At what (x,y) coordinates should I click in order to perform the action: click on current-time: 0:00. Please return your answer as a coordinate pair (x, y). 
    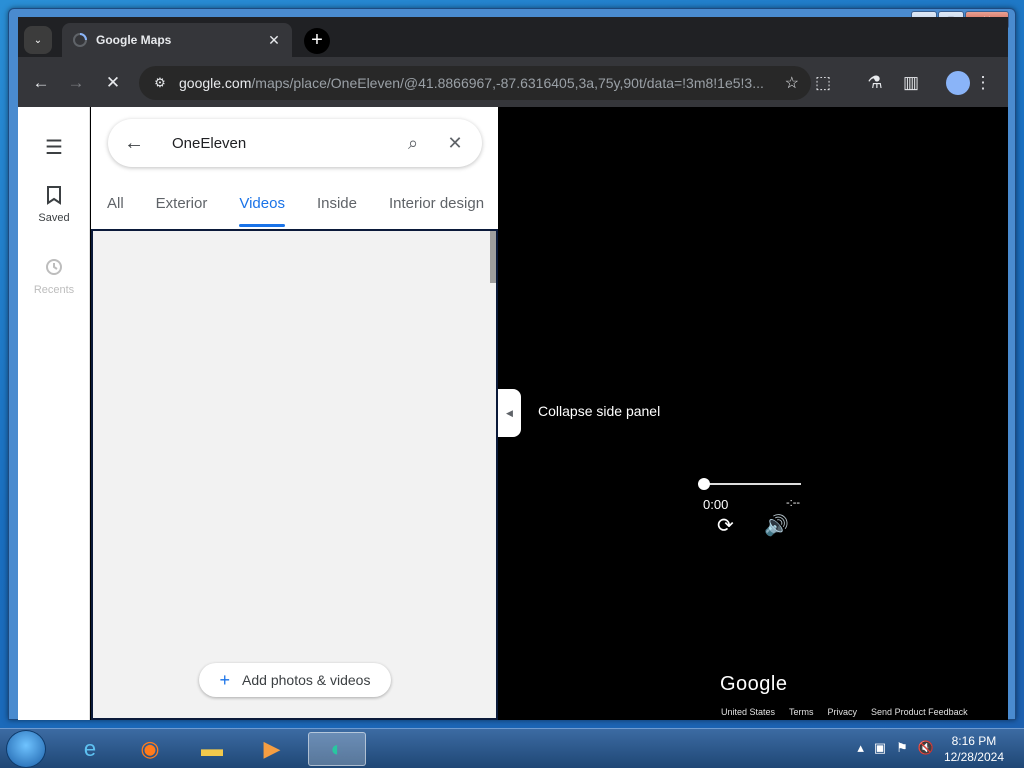
    Looking at the image, I should click on (716, 504).